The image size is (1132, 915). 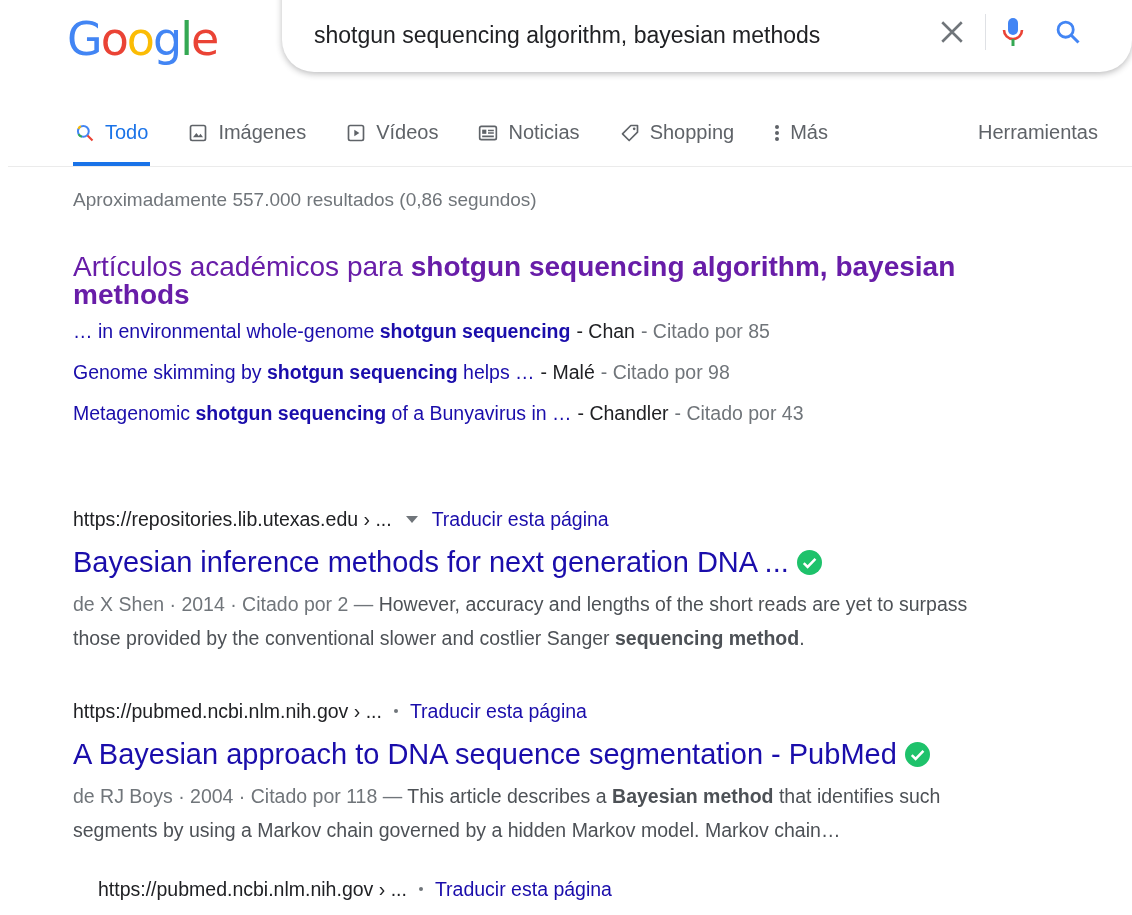 I want to click on article-author: - Malé, so click(x=567, y=372).